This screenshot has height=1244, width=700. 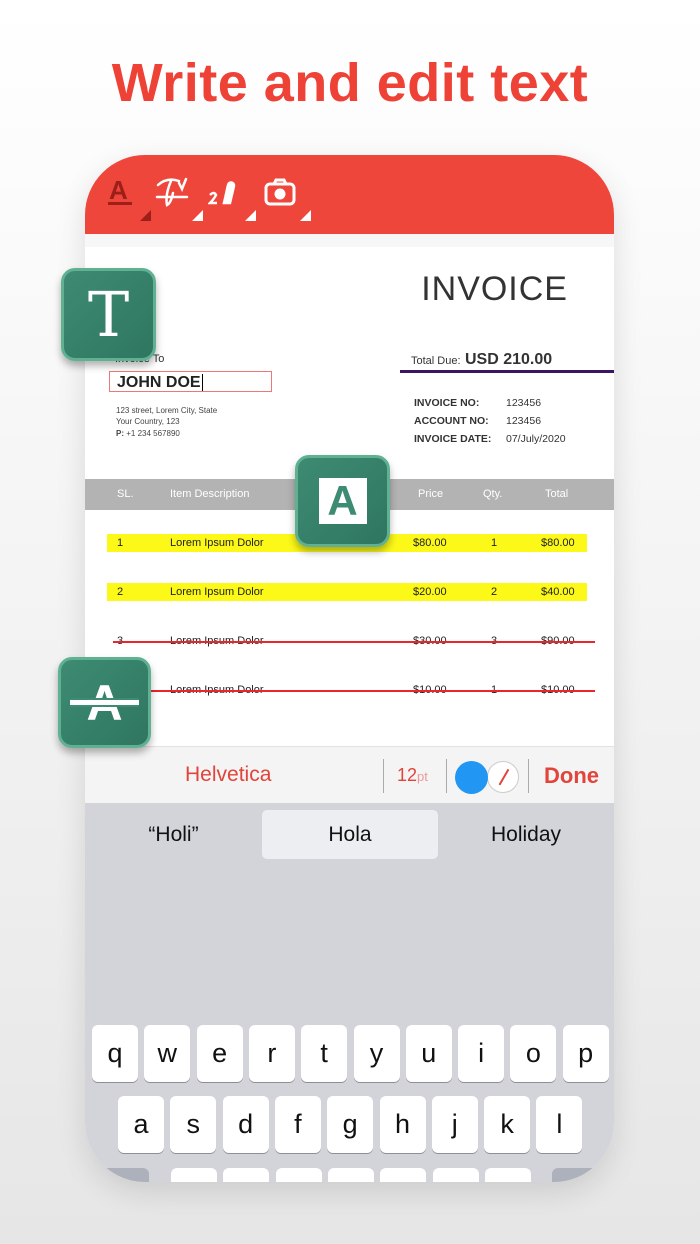 What do you see at coordinates (536, 439) in the screenshot?
I see `field-value: 07/July/2020` at bounding box center [536, 439].